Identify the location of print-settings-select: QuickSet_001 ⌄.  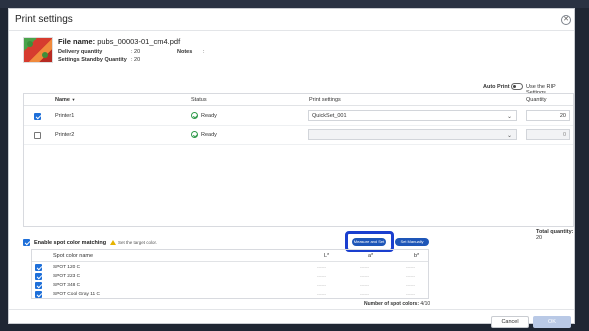
(412, 115).